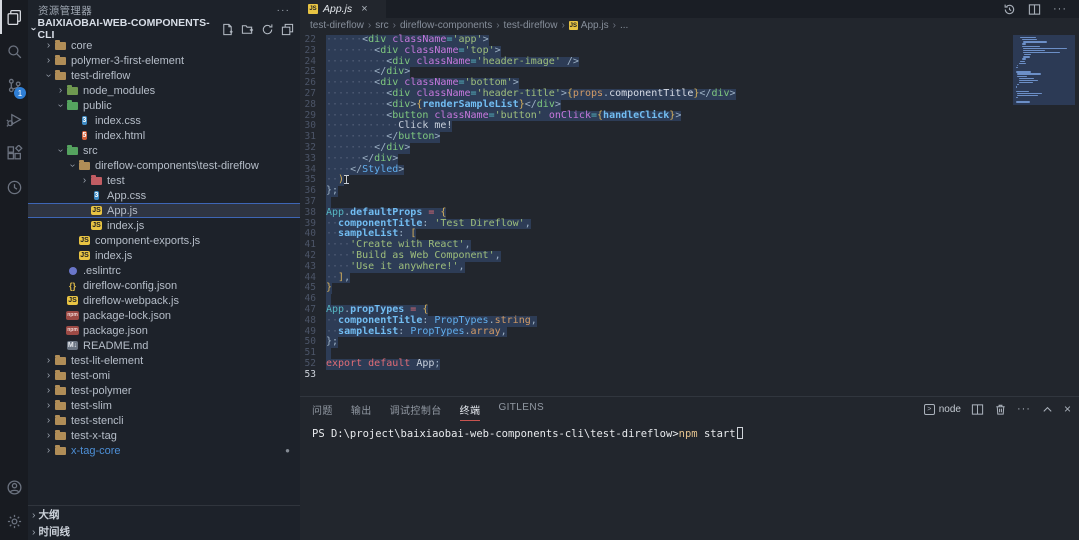 This screenshot has height=540, width=1079. I want to click on code-line-32: 32 ········</div>, so click(656, 148).